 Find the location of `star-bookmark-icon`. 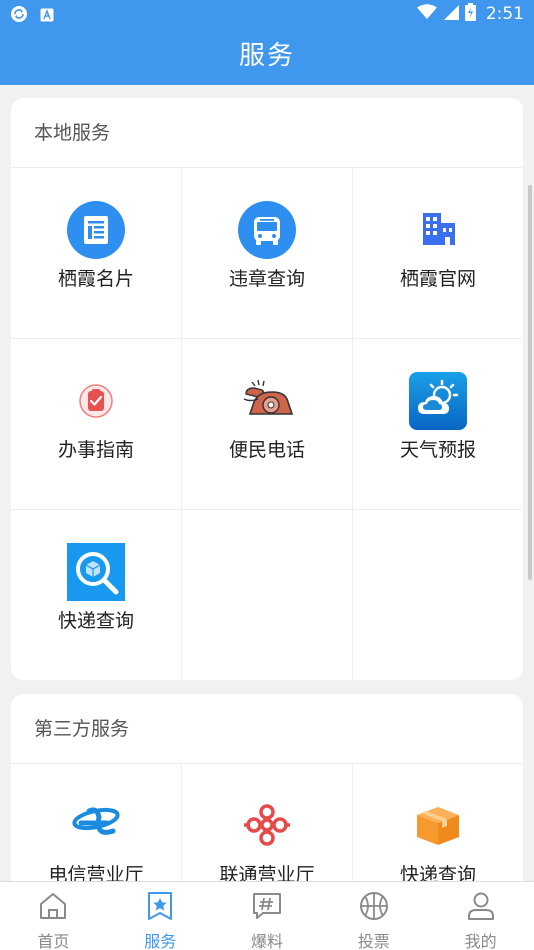

star-bookmark-icon is located at coordinates (160, 908).